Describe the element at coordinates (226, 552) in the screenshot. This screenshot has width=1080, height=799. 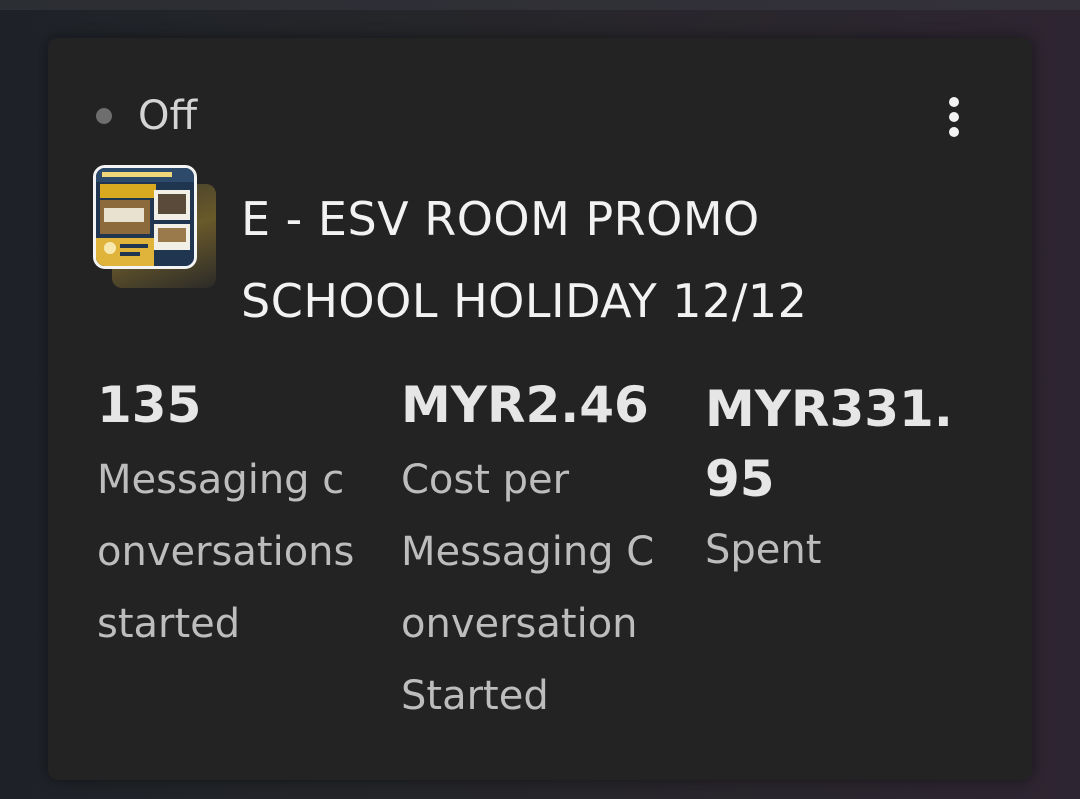
I see `metric-label-line: onversations` at that location.